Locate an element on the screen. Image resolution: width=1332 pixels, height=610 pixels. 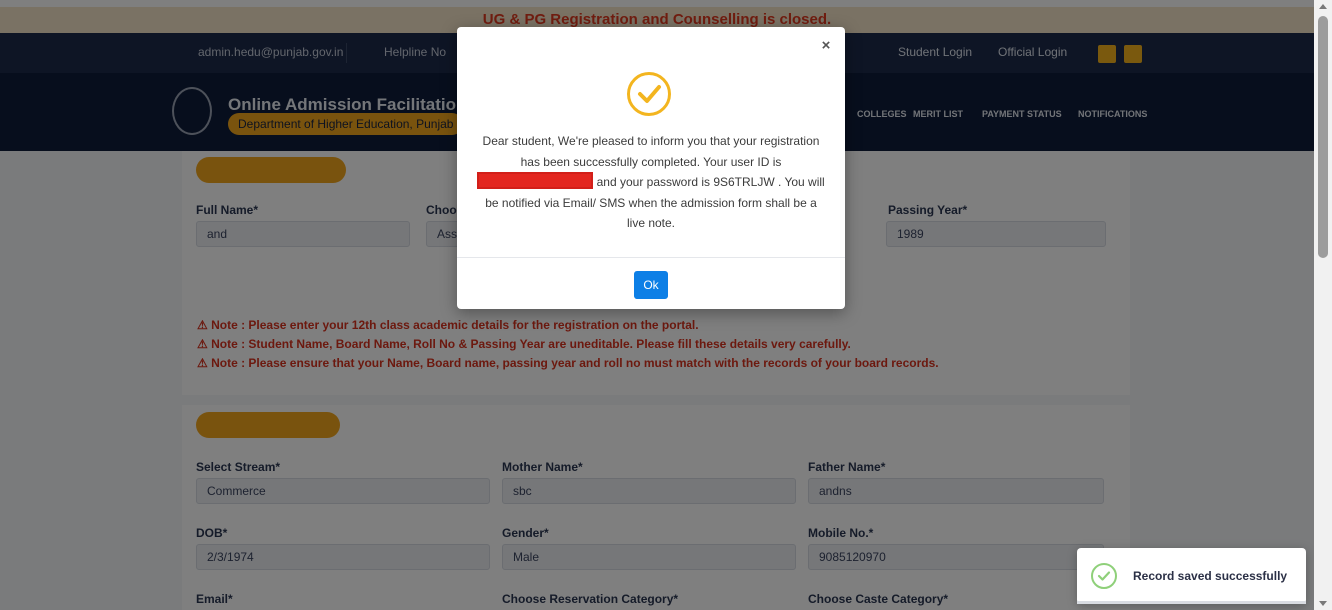
scroll-up-icon is located at coordinates (1323, 6).